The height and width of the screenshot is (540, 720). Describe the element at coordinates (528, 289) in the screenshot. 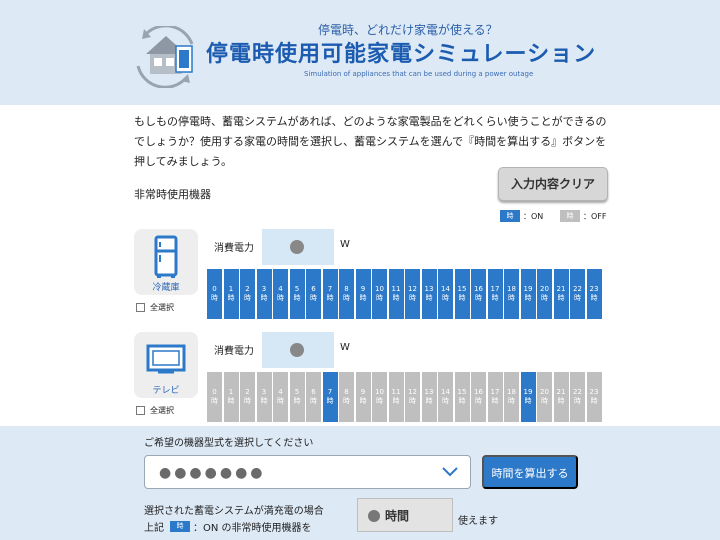

I see `hour-number: 19` at that location.